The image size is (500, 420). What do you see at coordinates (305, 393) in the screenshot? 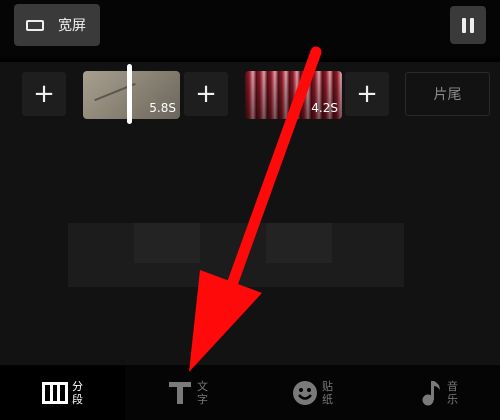
I see `sticker-icon` at bounding box center [305, 393].